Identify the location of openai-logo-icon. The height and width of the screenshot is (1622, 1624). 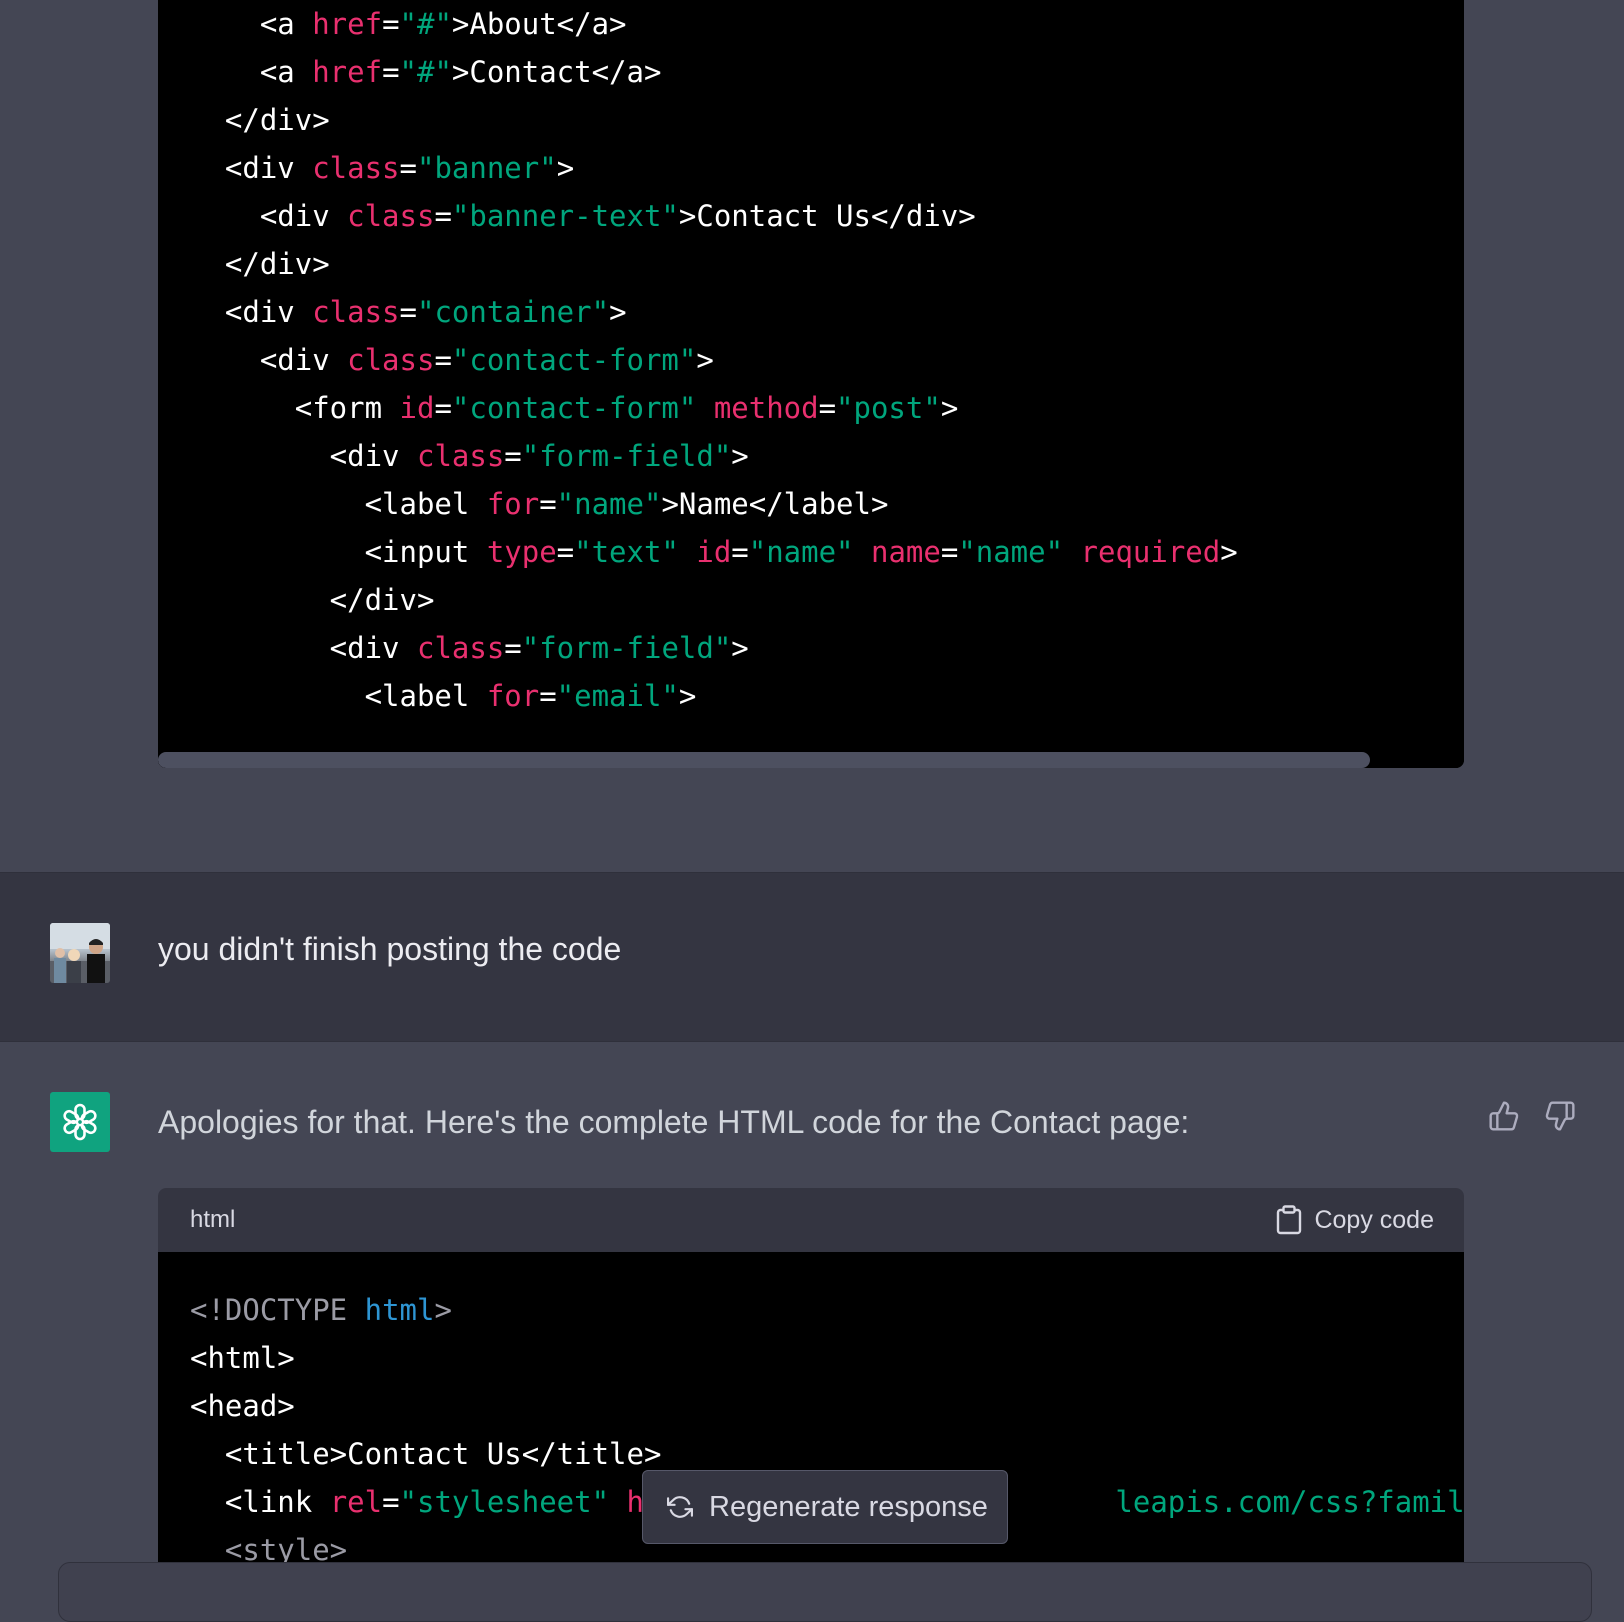
(80, 1122).